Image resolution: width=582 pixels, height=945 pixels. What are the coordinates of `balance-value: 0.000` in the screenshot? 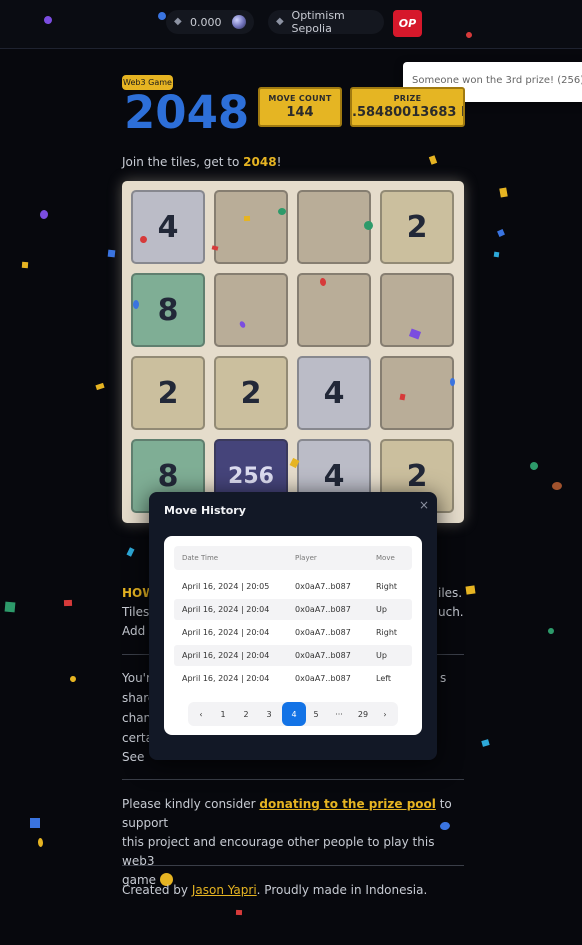 It's located at (206, 22).